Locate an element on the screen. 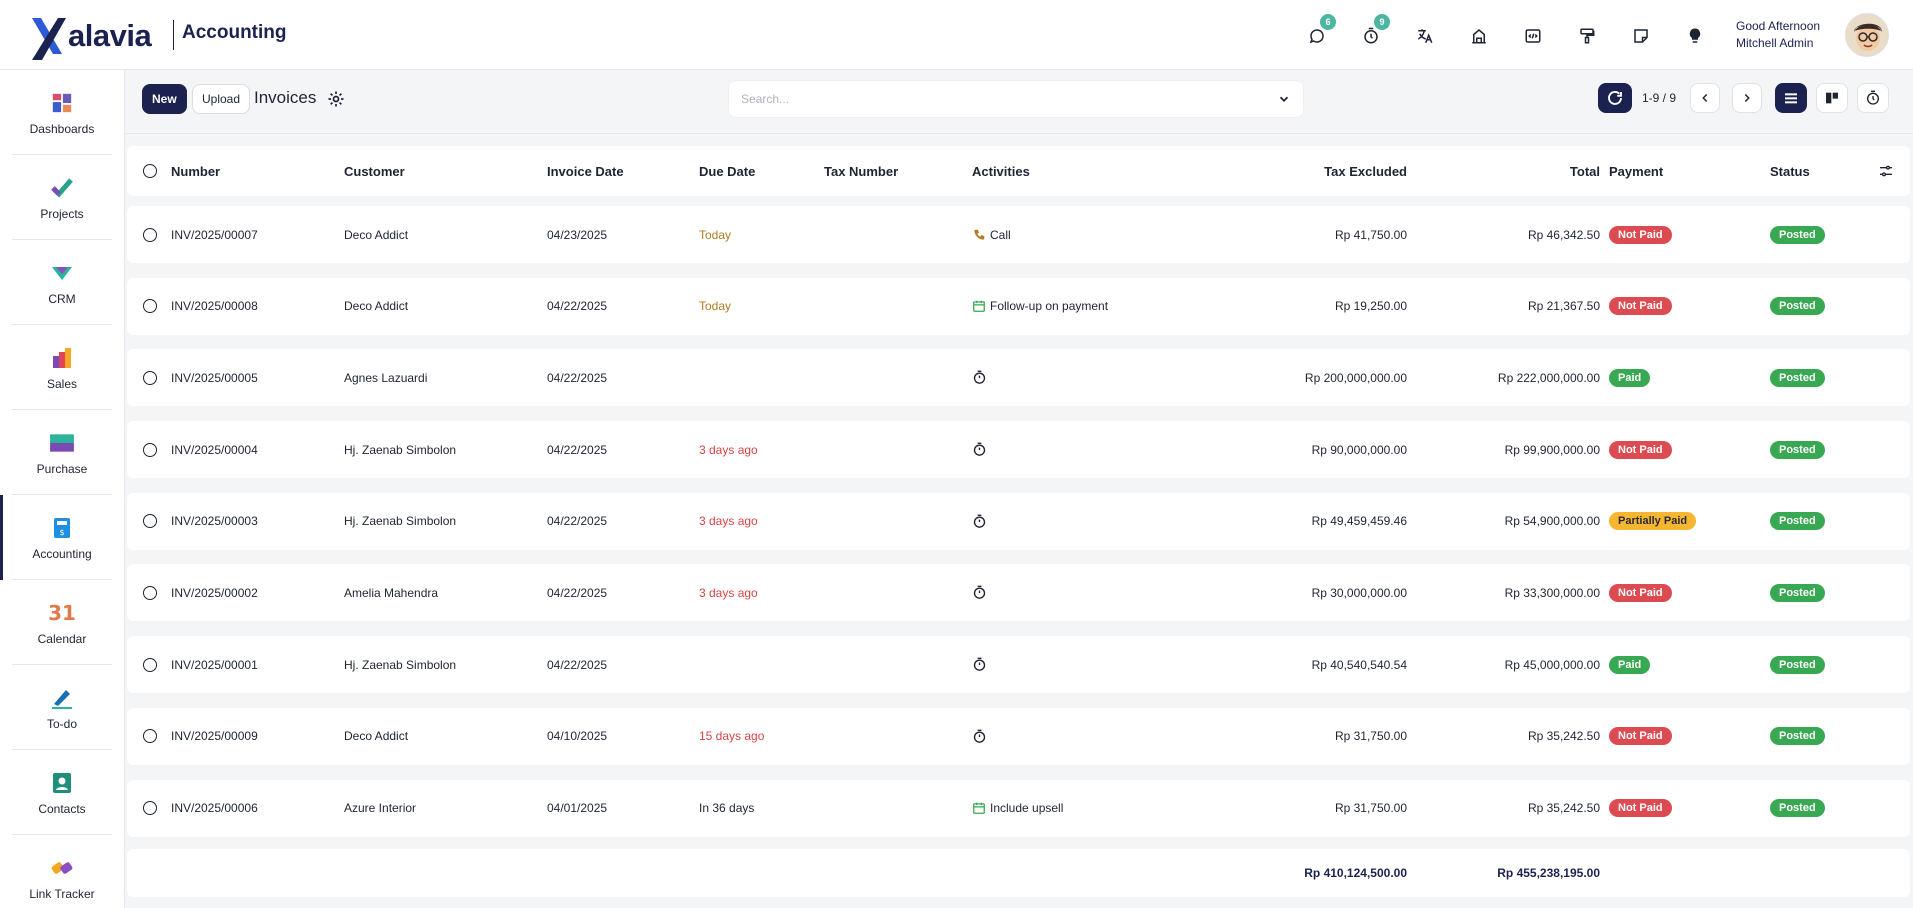  sidebar-item-purchase: Purchase is located at coordinates (62, 452).